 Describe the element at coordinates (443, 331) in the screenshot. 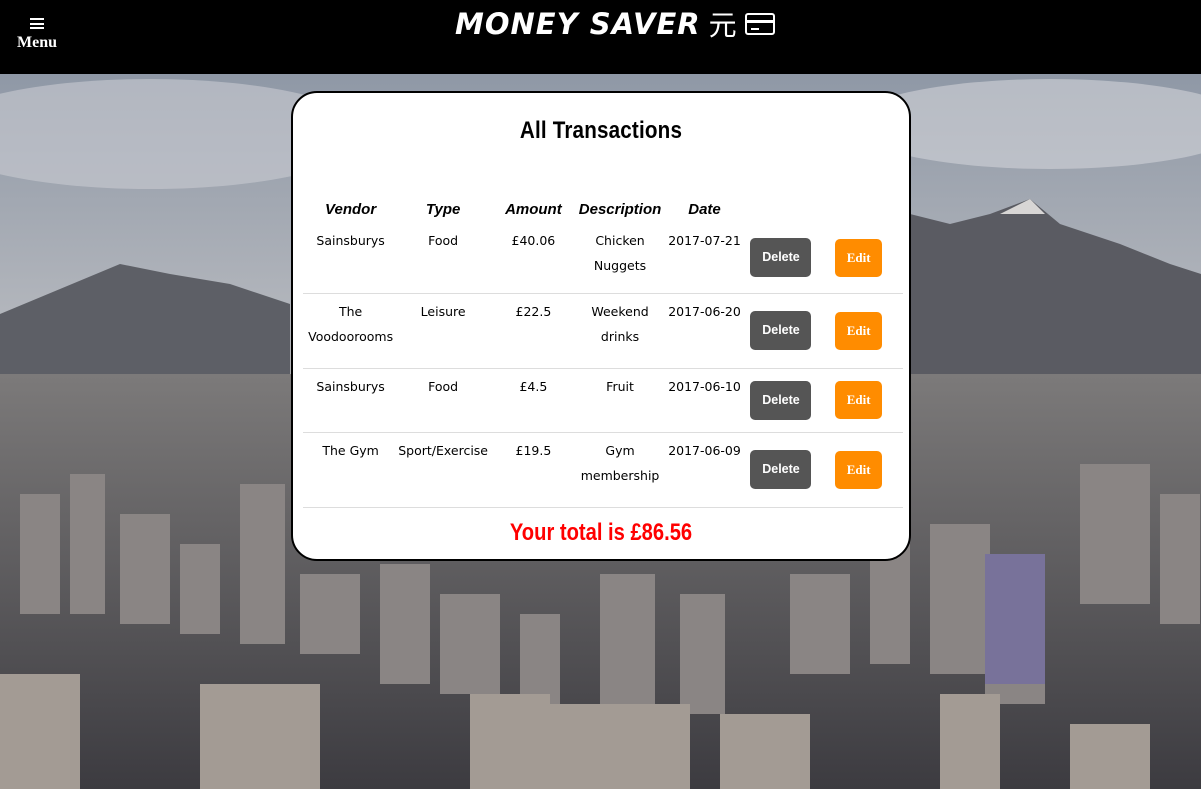

I see `type-cell: Leisure` at that location.